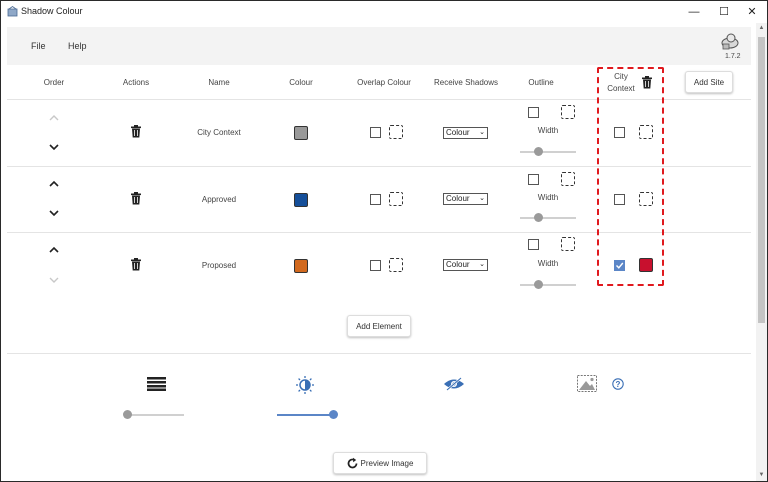 The width and height of the screenshot is (768, 482). I want to click on eye-off-icon, so click(454, 384).